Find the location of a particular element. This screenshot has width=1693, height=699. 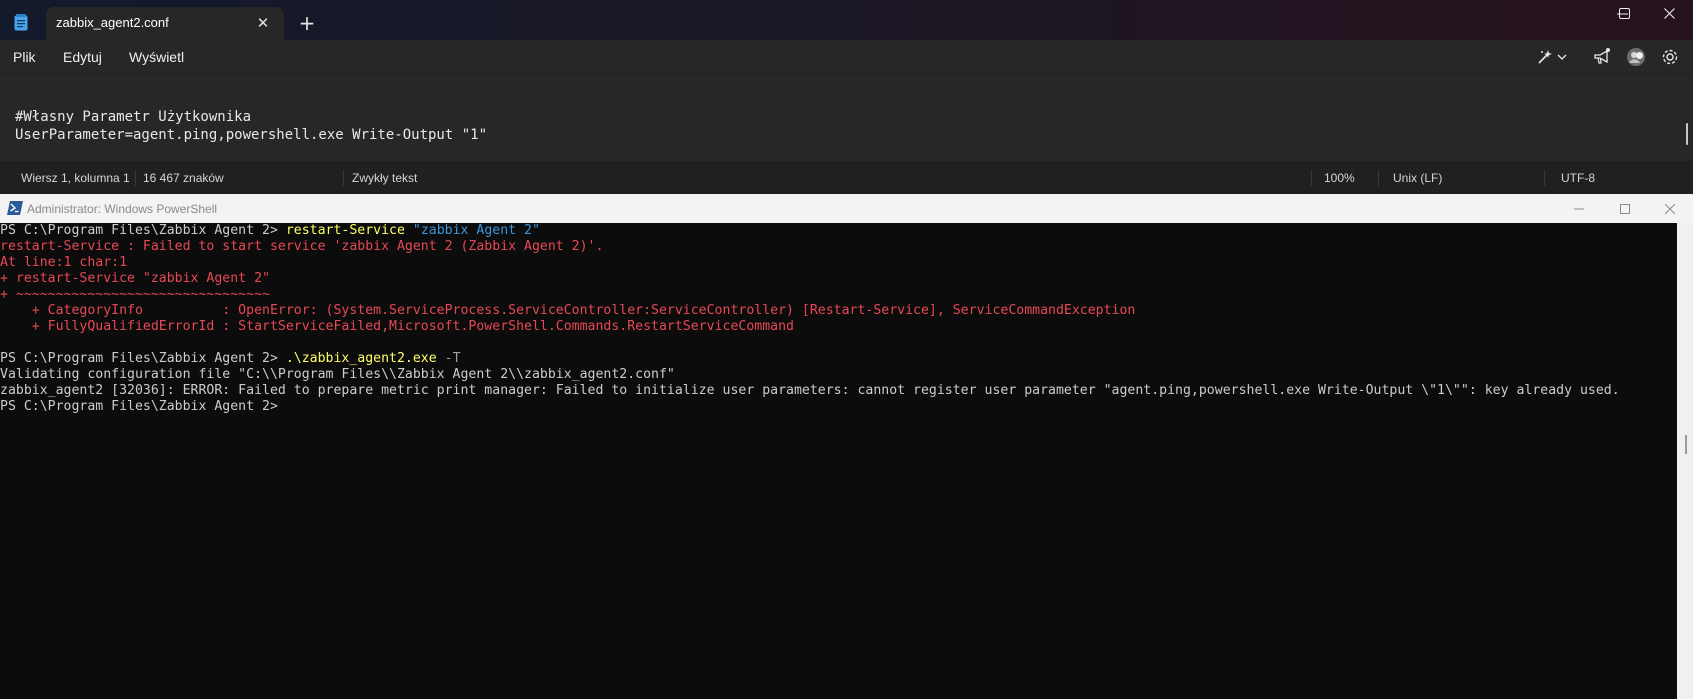

status-line-ending: Unix (LF) is located at coordinates (1417, 178).